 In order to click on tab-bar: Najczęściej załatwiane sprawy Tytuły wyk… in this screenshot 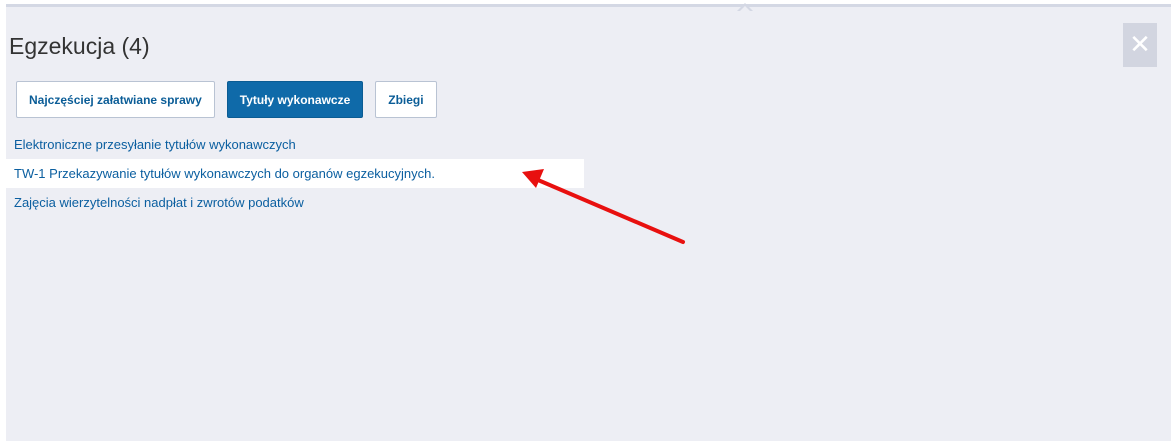, I will do `click(226, 99)`.